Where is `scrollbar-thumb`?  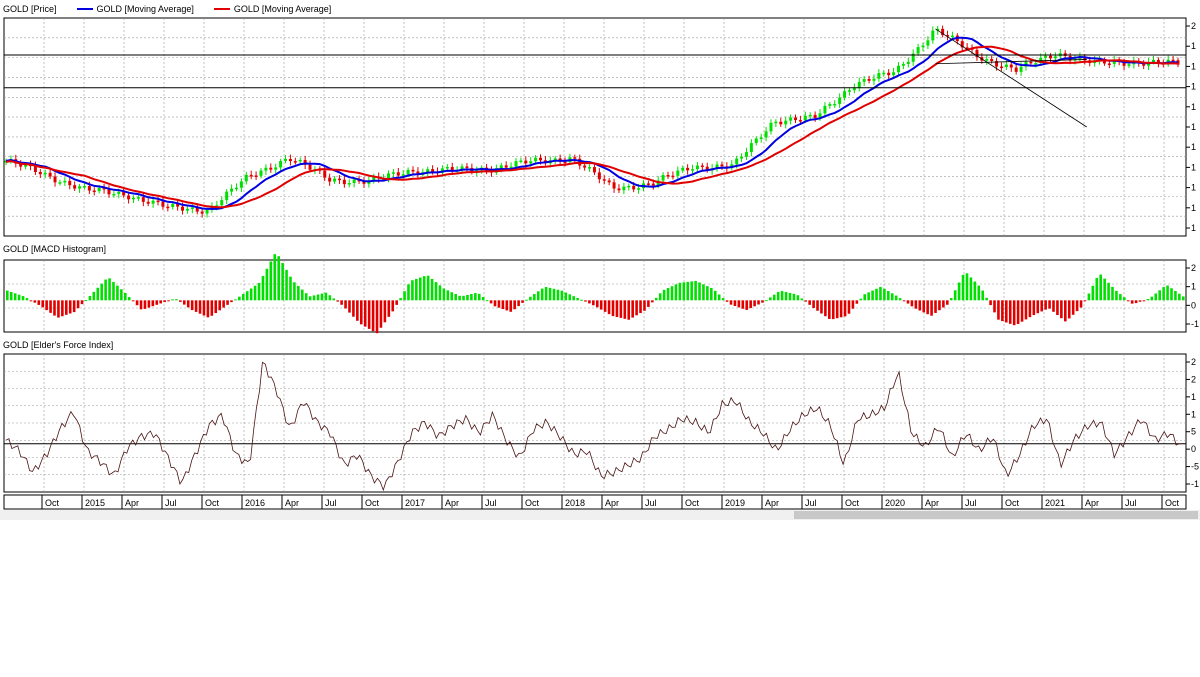 scrollbar-thumb is located at coordinates (996, 515).